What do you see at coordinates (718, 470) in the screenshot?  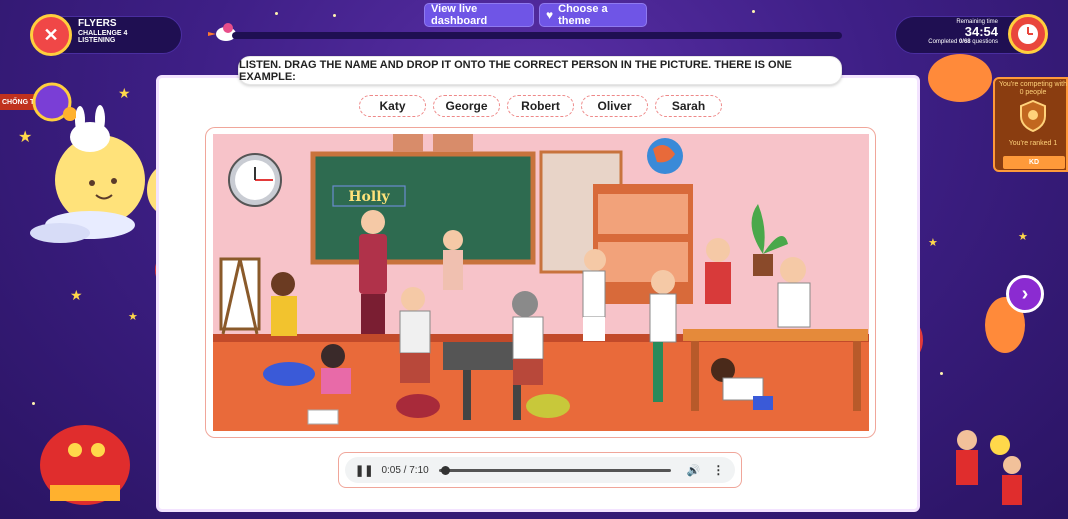 I see `more-options-icon: ⋮` at bounding box center [718, 470].